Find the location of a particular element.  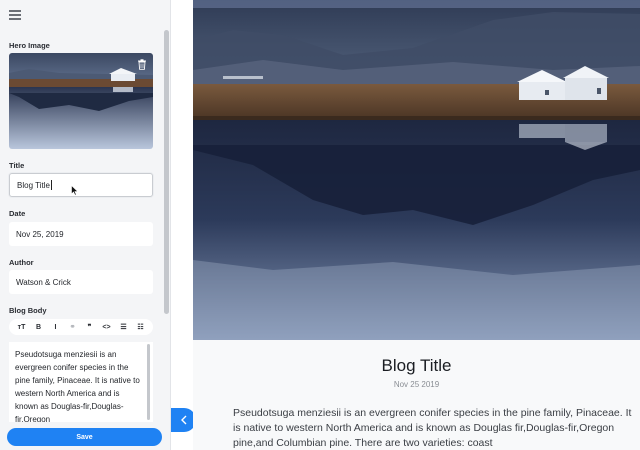

title-input-value: Blog Title is located at coordinates (33, 185).